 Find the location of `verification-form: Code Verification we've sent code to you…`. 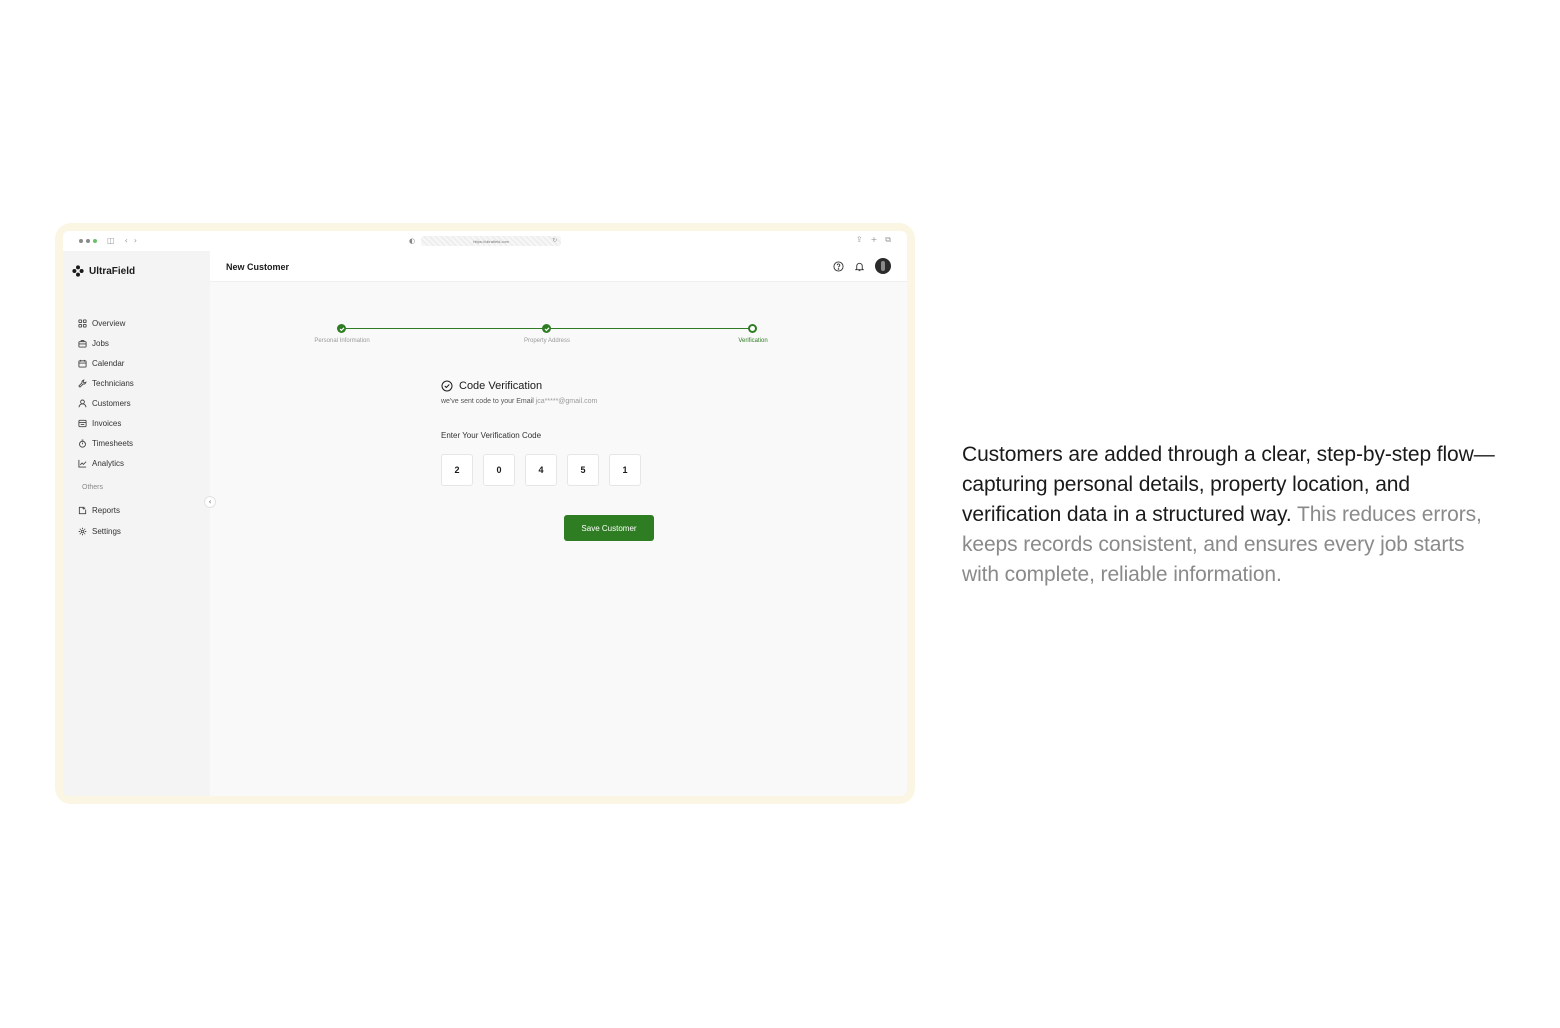

verification-form: Code Verification we've sent code to you… is located at coordinates (591, 433).